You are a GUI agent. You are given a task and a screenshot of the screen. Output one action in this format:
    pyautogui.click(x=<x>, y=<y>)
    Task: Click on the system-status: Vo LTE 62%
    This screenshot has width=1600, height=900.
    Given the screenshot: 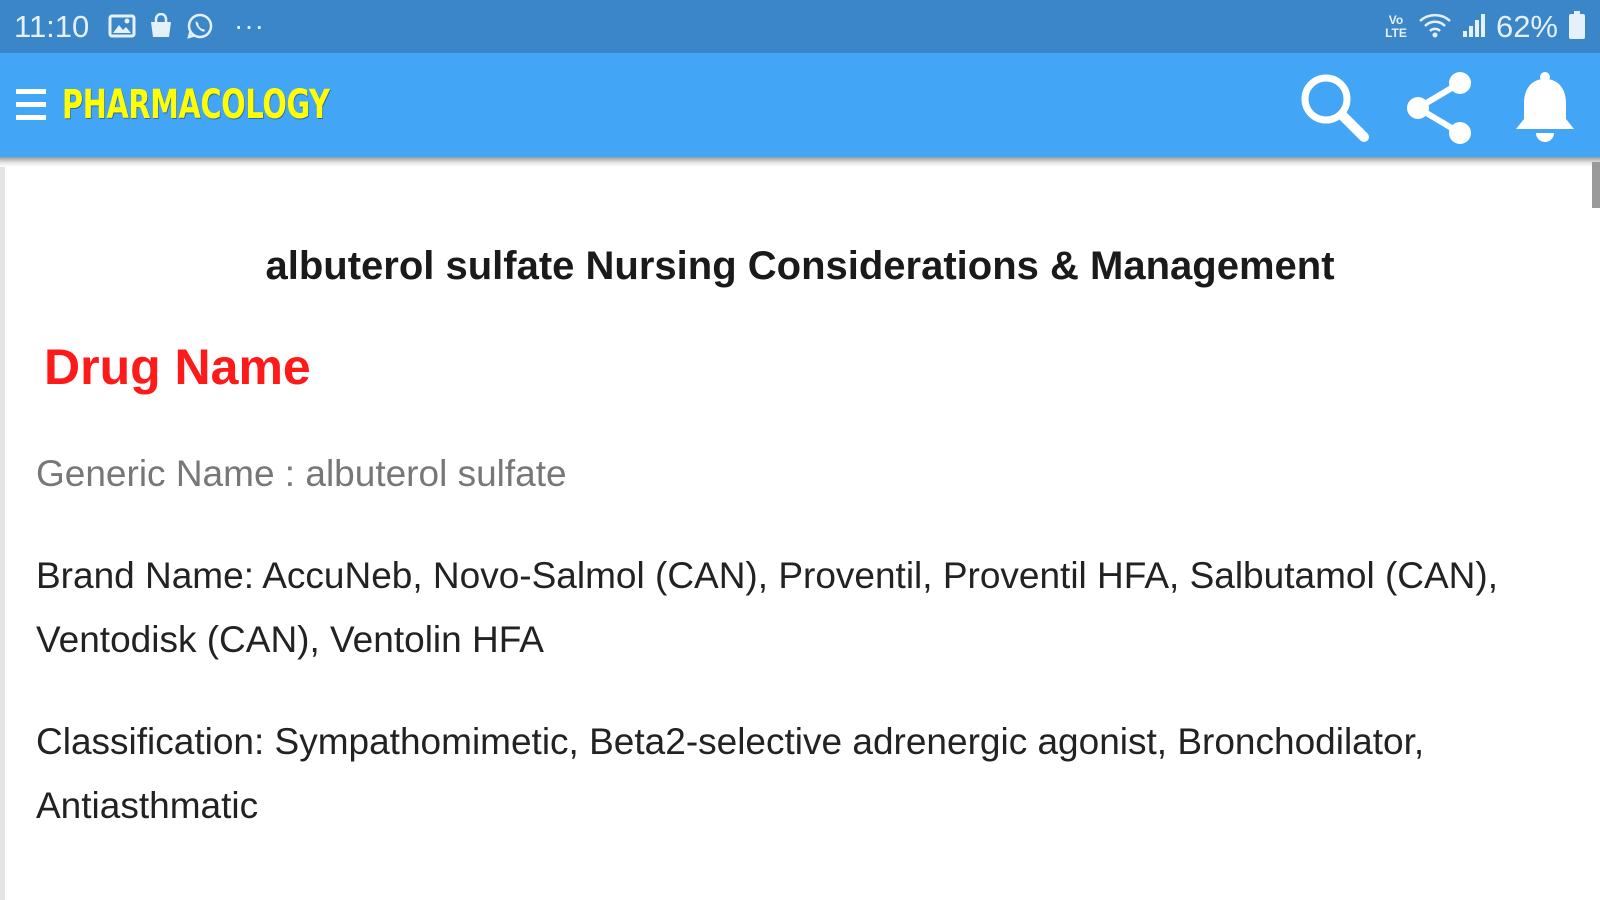 What is the action you would take?
    pyautogui.click(x=1485, y=27)
    